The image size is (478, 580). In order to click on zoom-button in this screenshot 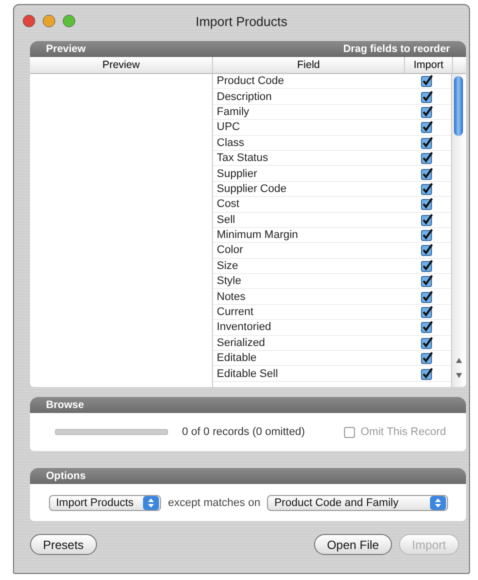, I will do `click(69, 21)`.